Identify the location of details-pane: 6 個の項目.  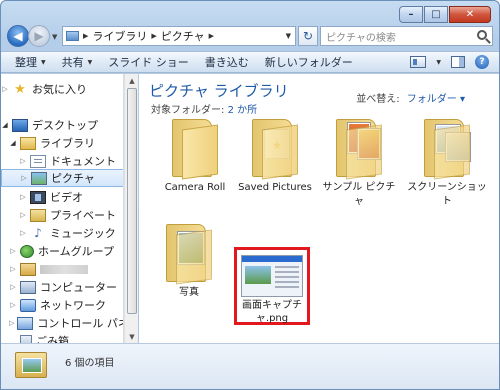
(250, 366).